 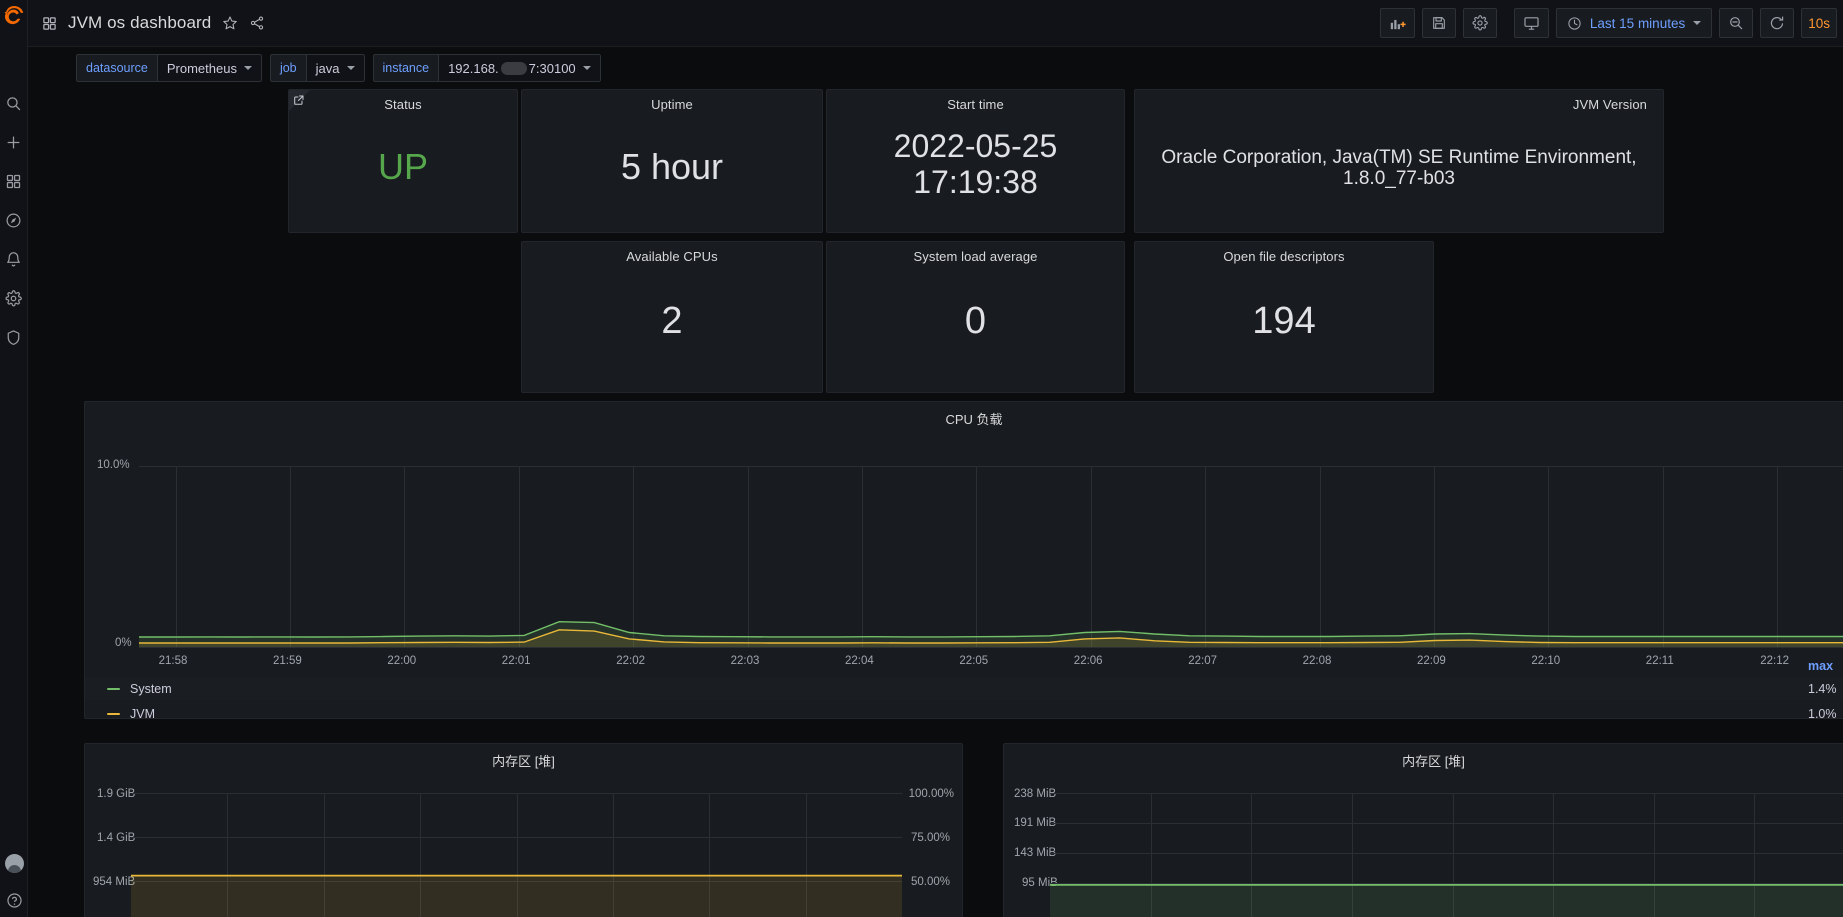 I want to click on stat-panel-uptime: Uptime 5 hour, so click(x=672, y=161).